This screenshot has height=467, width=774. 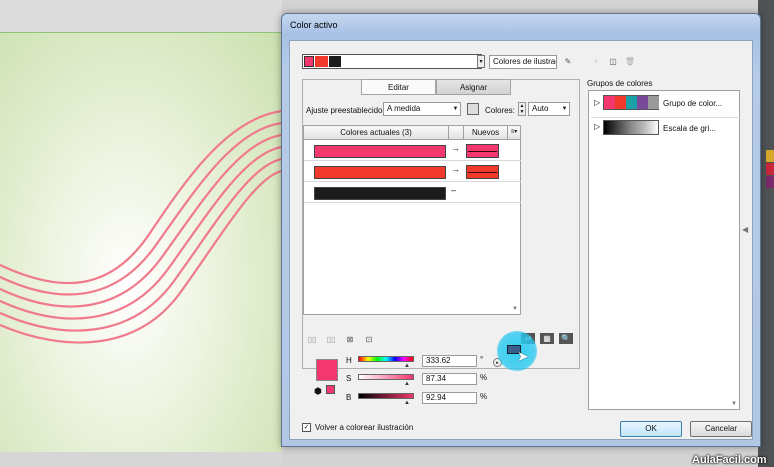 What do you see at coordinates (449, 398) in the screenshot?
I see `brightness-value-field: 92.94` at bounding box center [449, 398].